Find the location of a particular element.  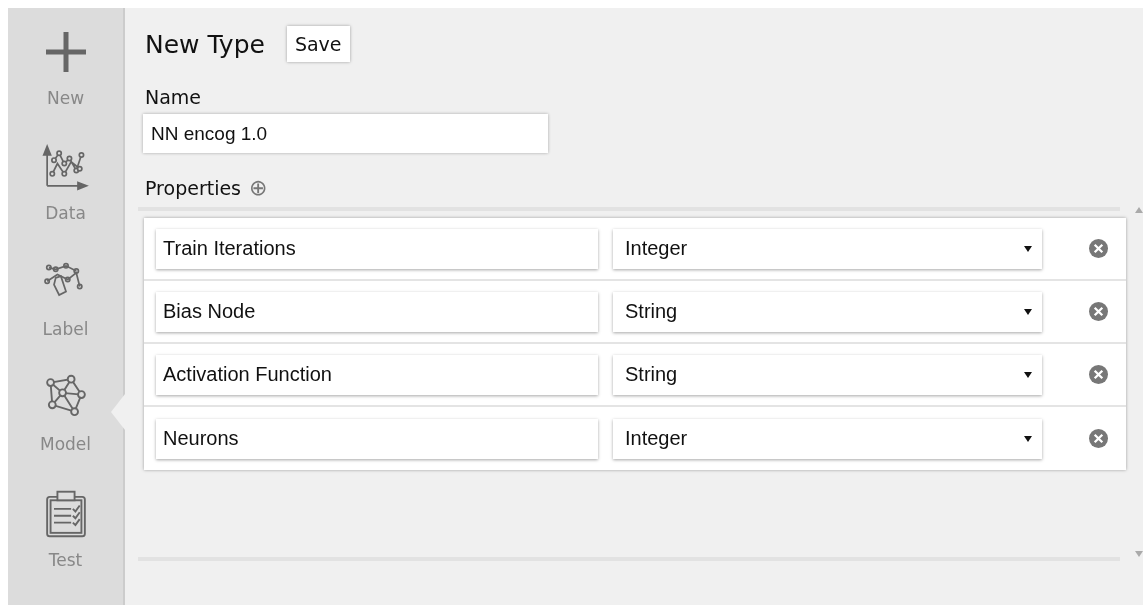

property-name-field: Activation Function is located at coordinates (377, 374).